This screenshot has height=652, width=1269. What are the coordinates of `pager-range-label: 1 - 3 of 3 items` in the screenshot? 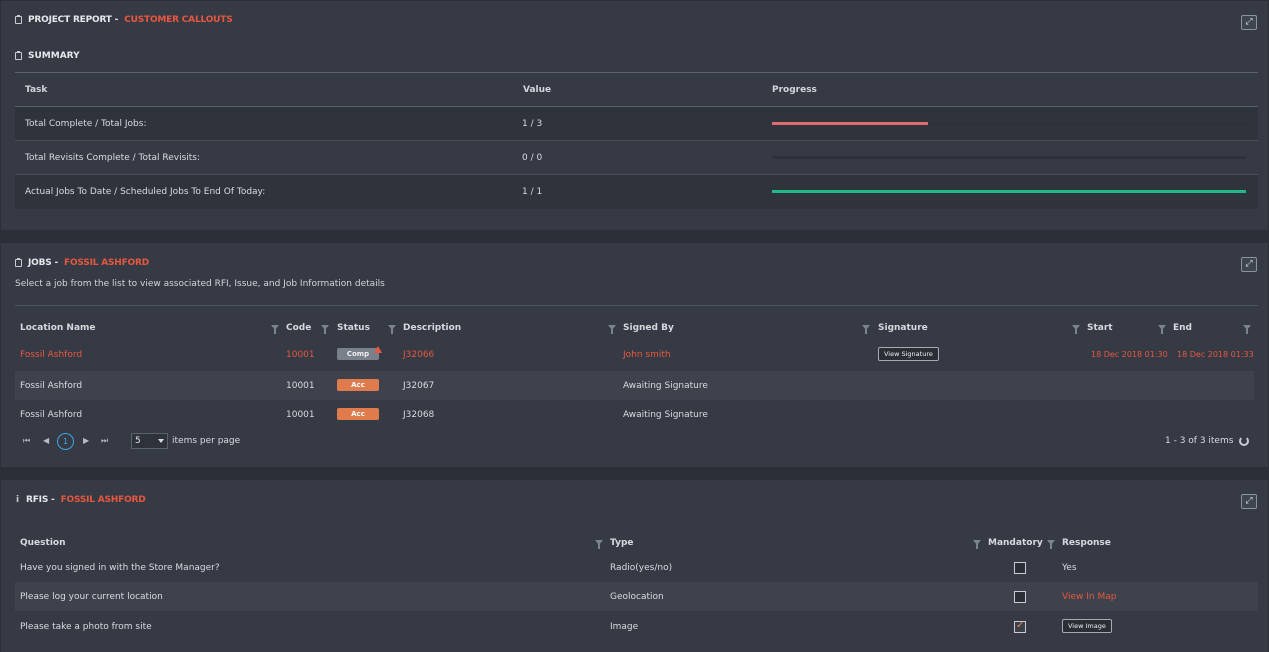 It's located at (1199, 441).